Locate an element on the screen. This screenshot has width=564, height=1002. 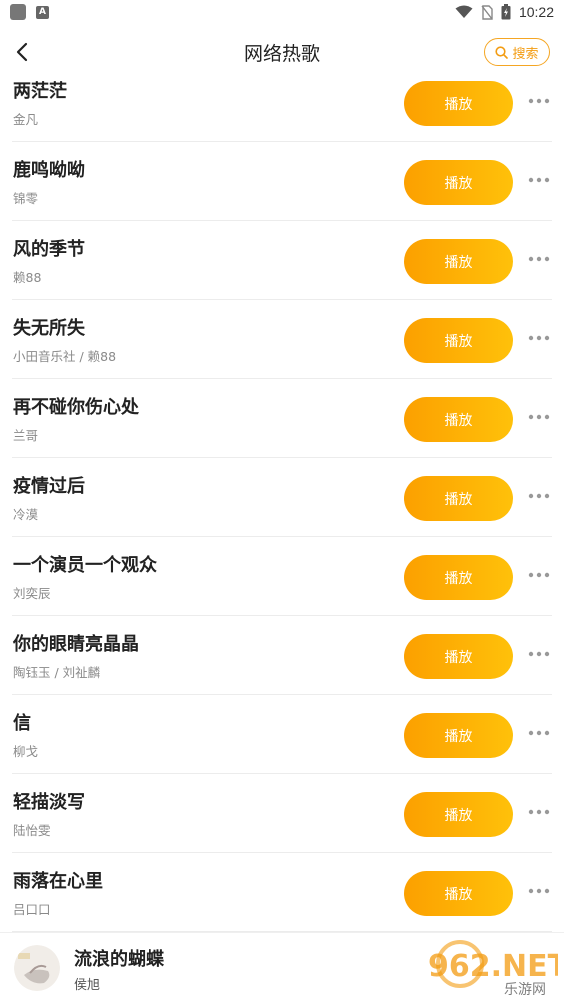
page-title: 网络热歌 is located at coordinates (281, 53).